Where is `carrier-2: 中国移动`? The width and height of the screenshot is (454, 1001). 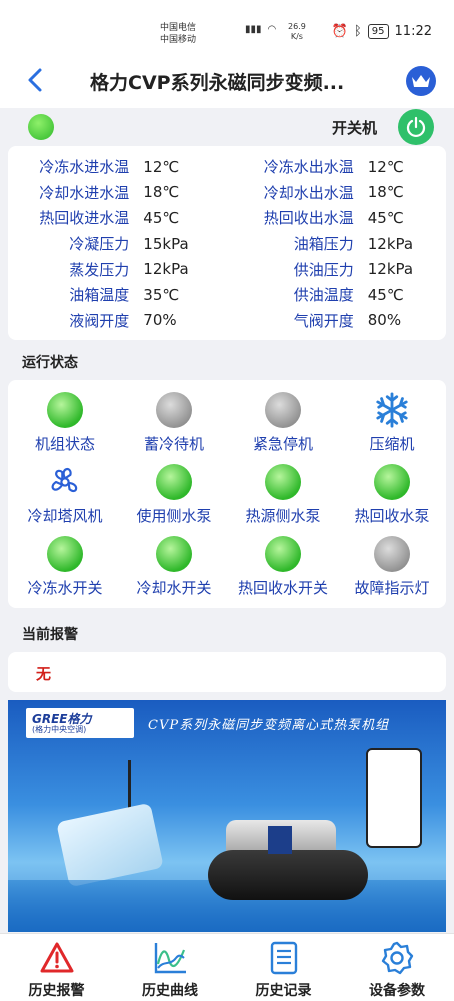
carrier-2: 中国移动 is located at coordinates (178, 40).